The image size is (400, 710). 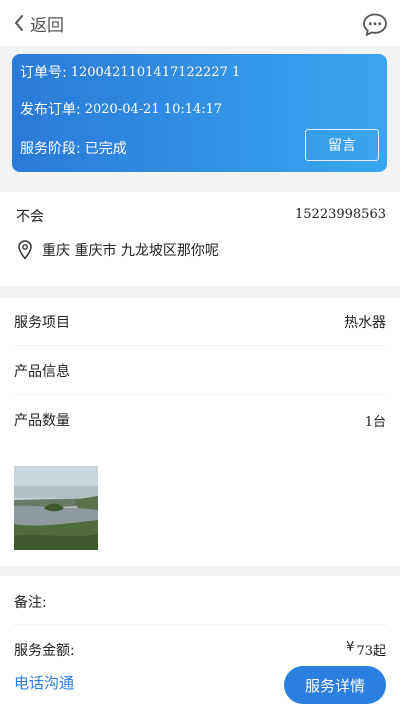 What do you see at coordinates (200, 23) in the screenshot?
I see `top-bar: 返回` at bounding box center [200, 23].